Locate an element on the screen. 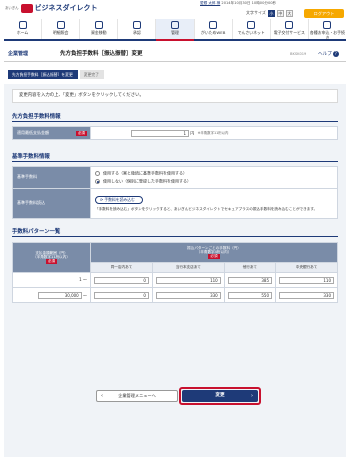 The height and width of the screenshot is (464, 350). table-row: 30,000 〜 0 330 550 330 is located at coordinates (175, 295).